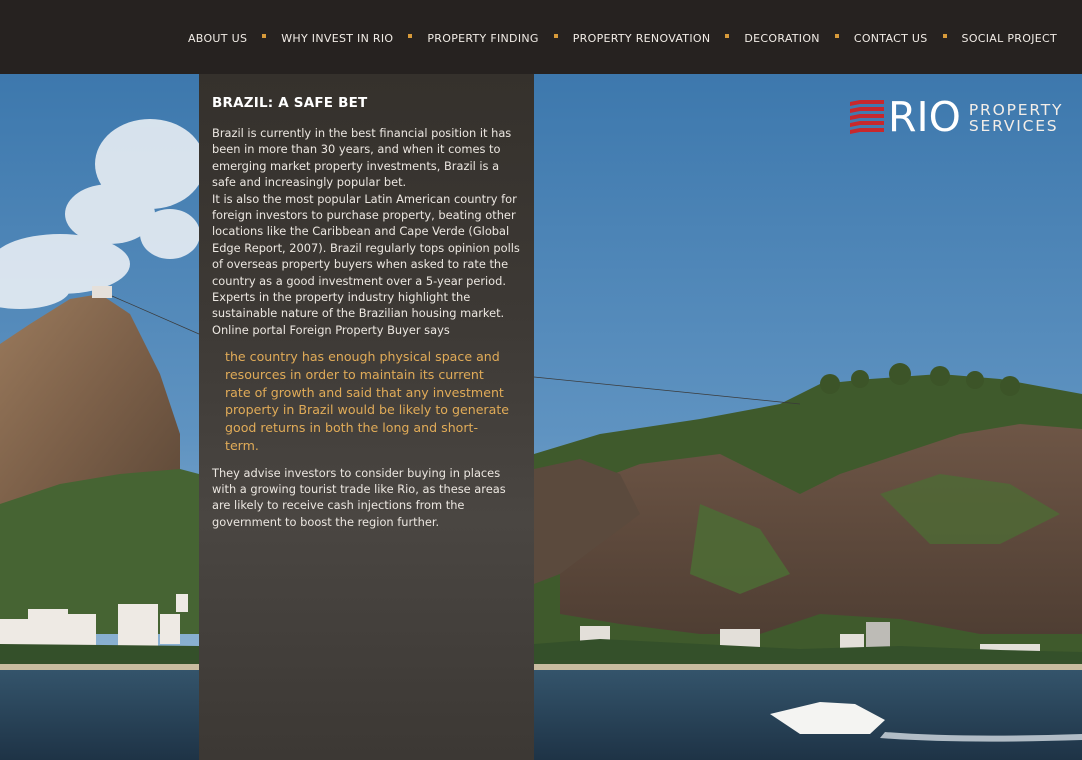 The height and width of the screenshot is (760, 1082). I want to click on site-logo: RIO PROPERTY SERVICES, so click(957, 117).